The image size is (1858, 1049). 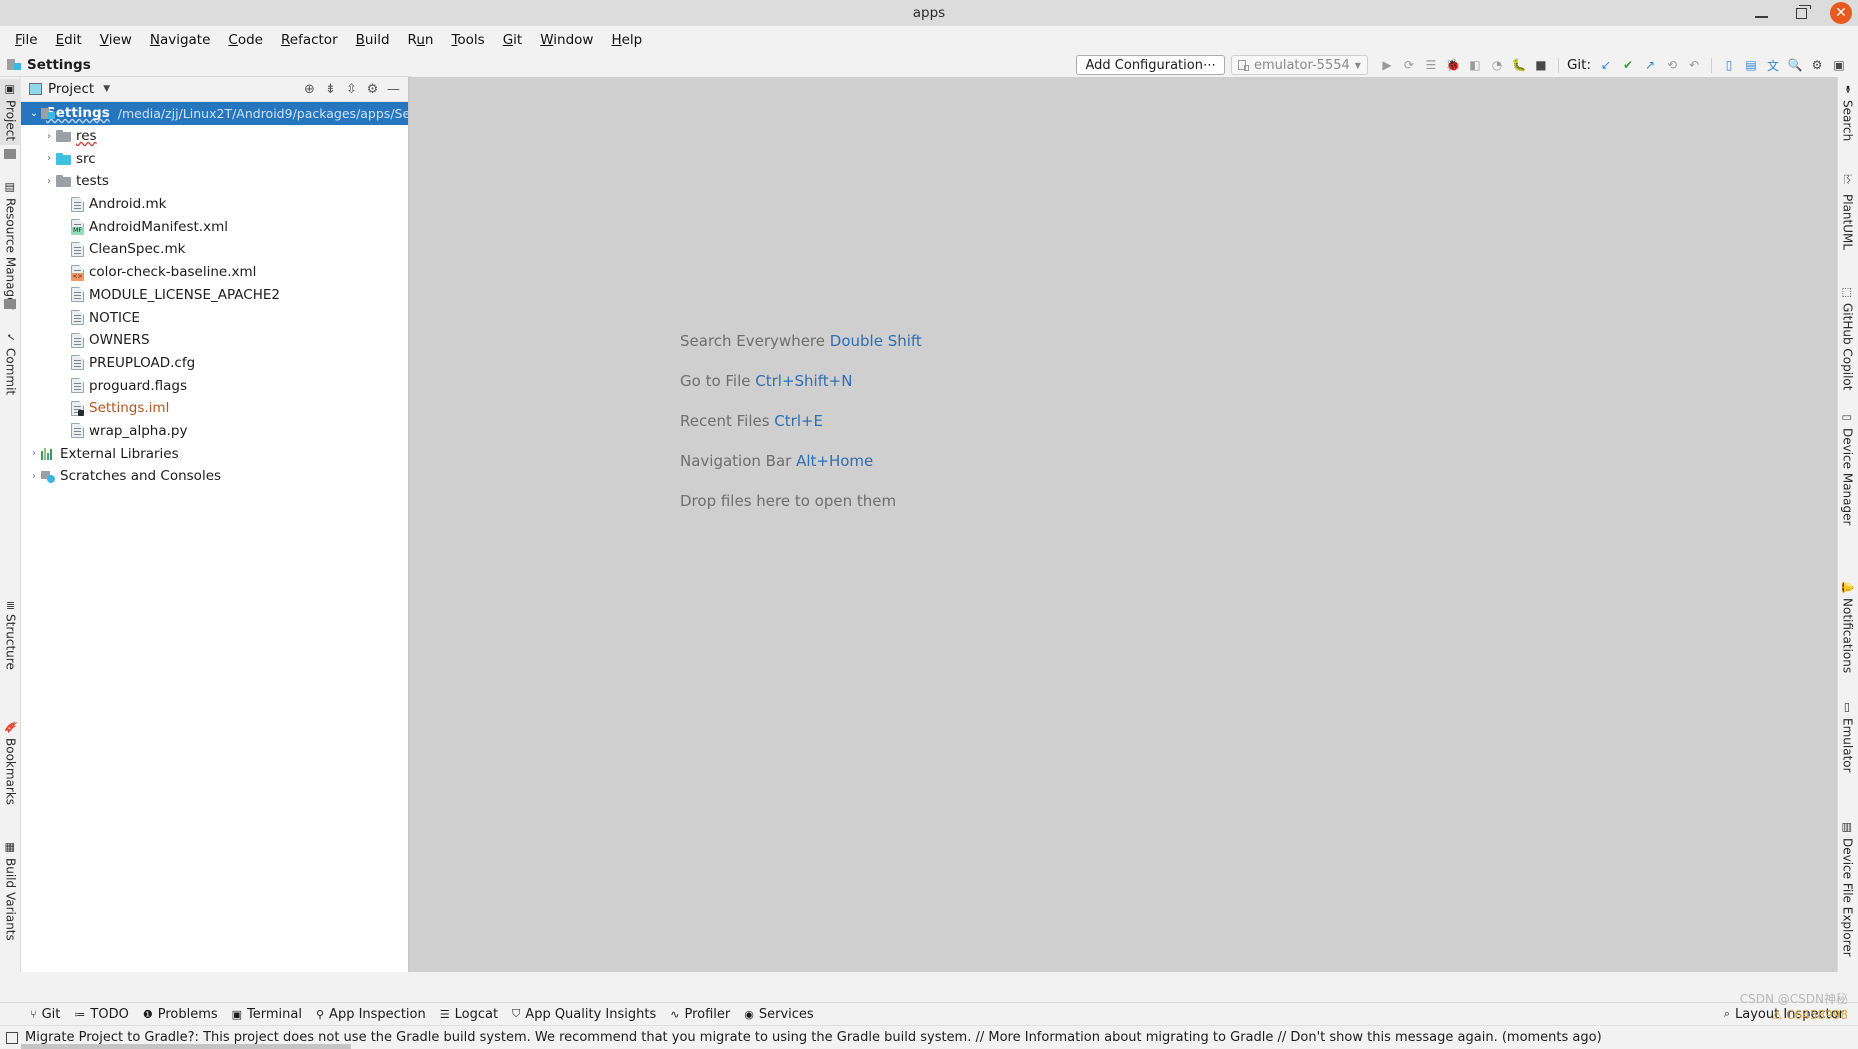 What do you see at coordinates (1847, 737) in the screenshot?
I see `right-tool-emulator: ▭ Emulator` at bounding box center [1847, 737].